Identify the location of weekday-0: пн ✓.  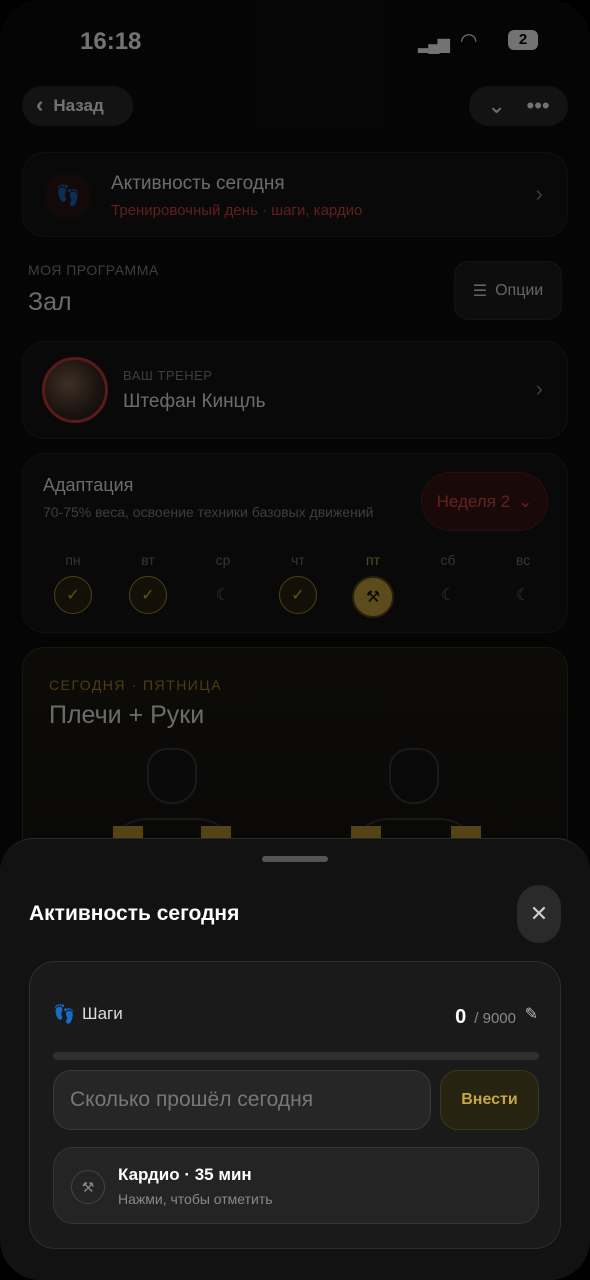
(73, 585).